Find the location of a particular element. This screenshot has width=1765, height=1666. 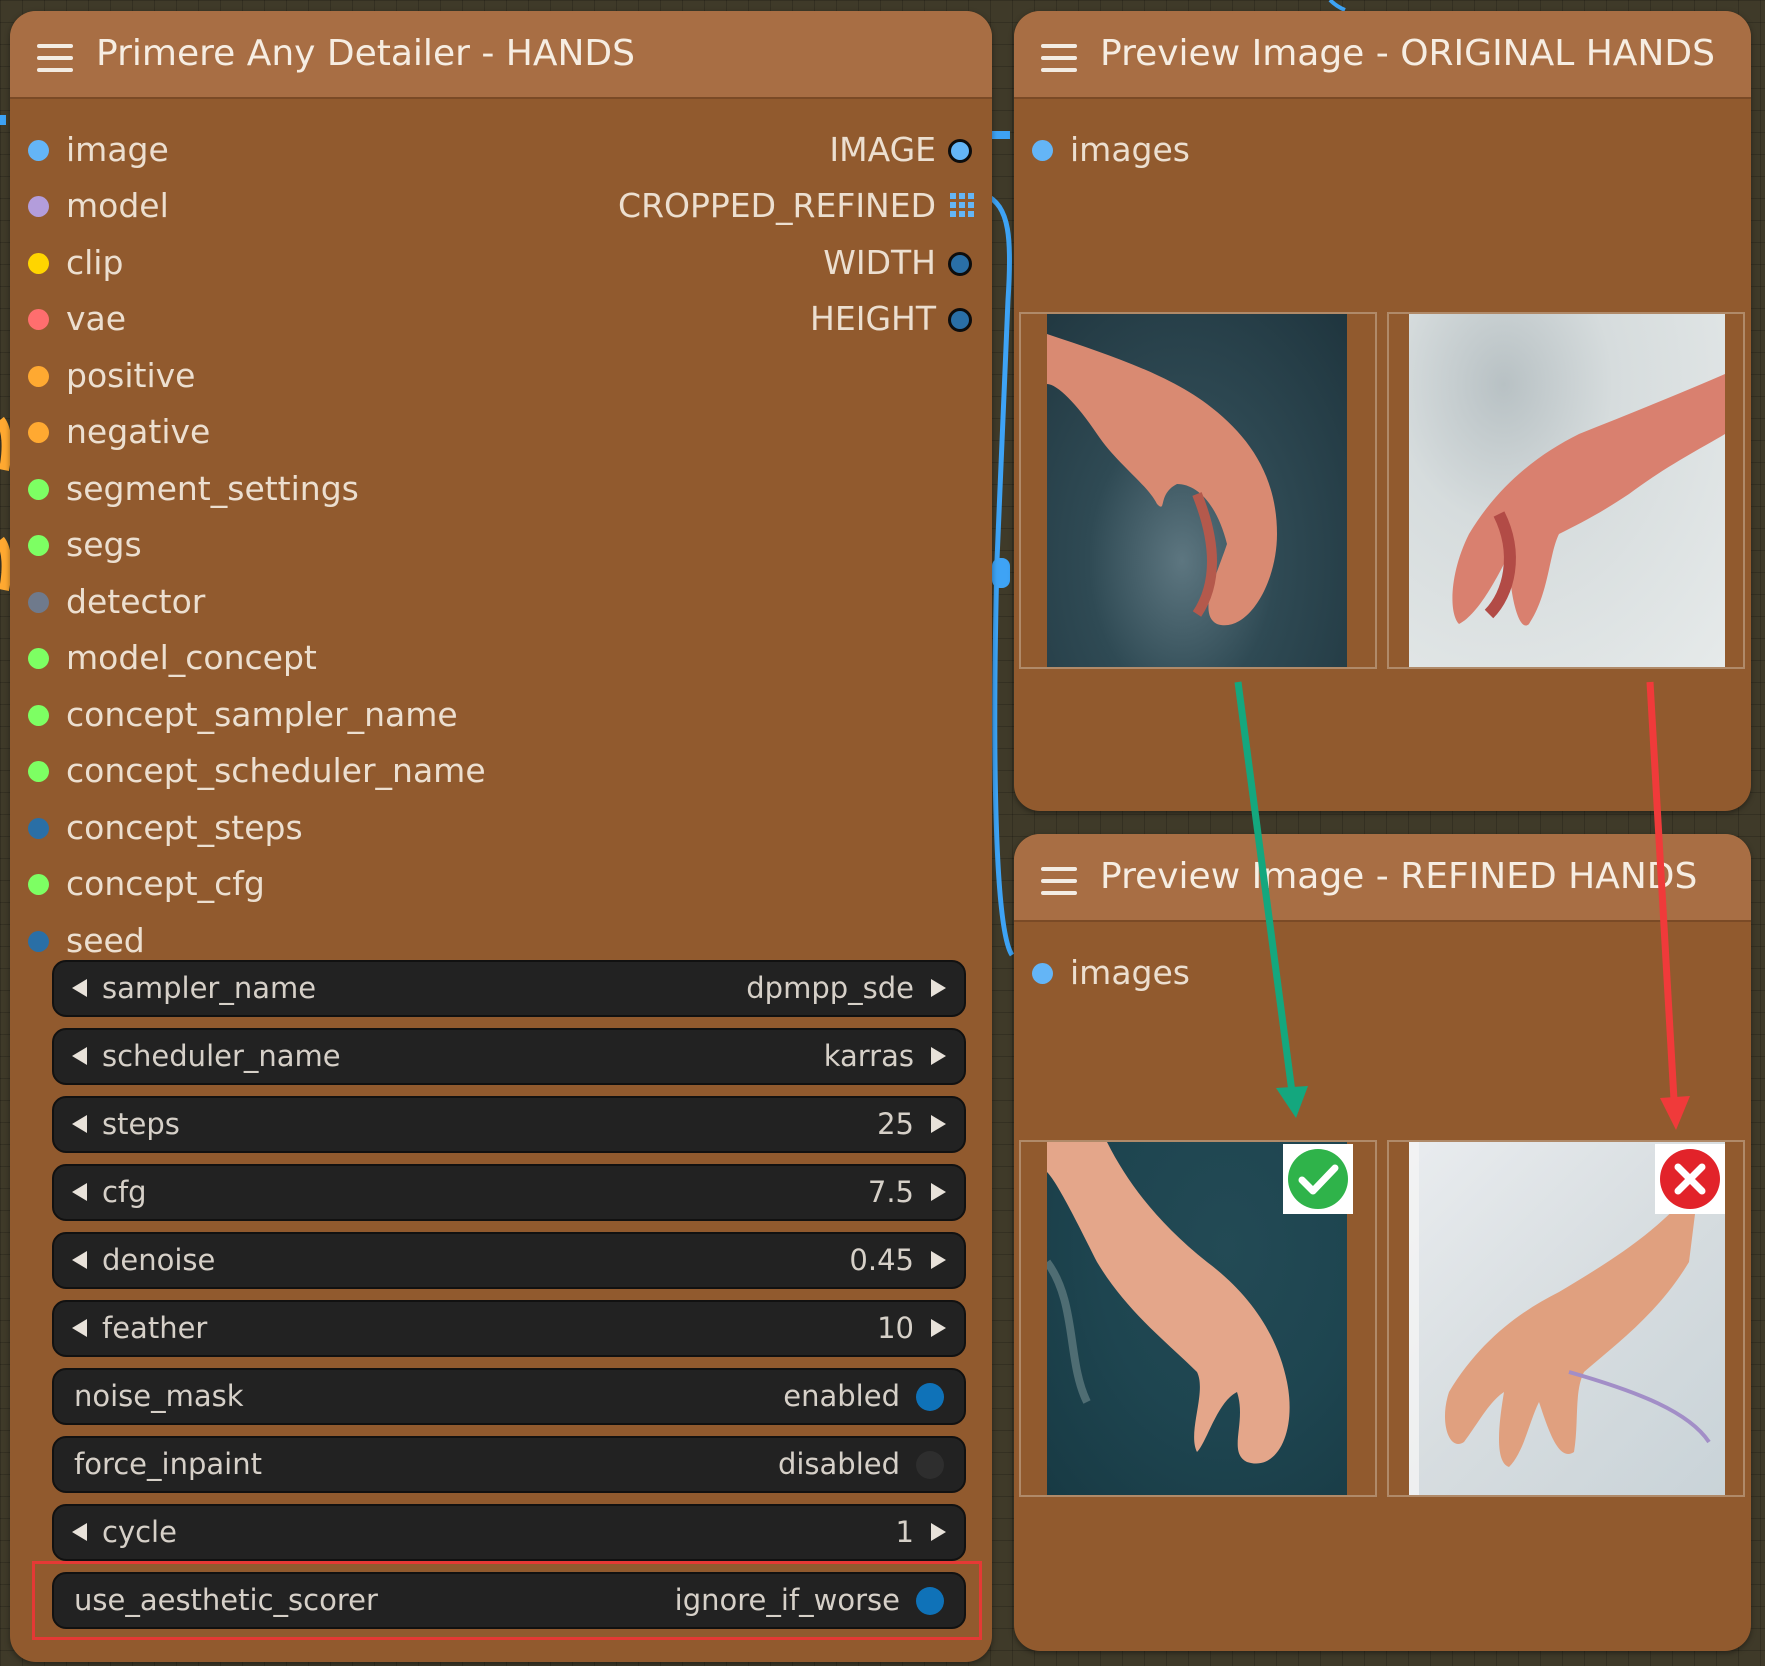

toggle-off-icon is located at coordinates (930, 1465).